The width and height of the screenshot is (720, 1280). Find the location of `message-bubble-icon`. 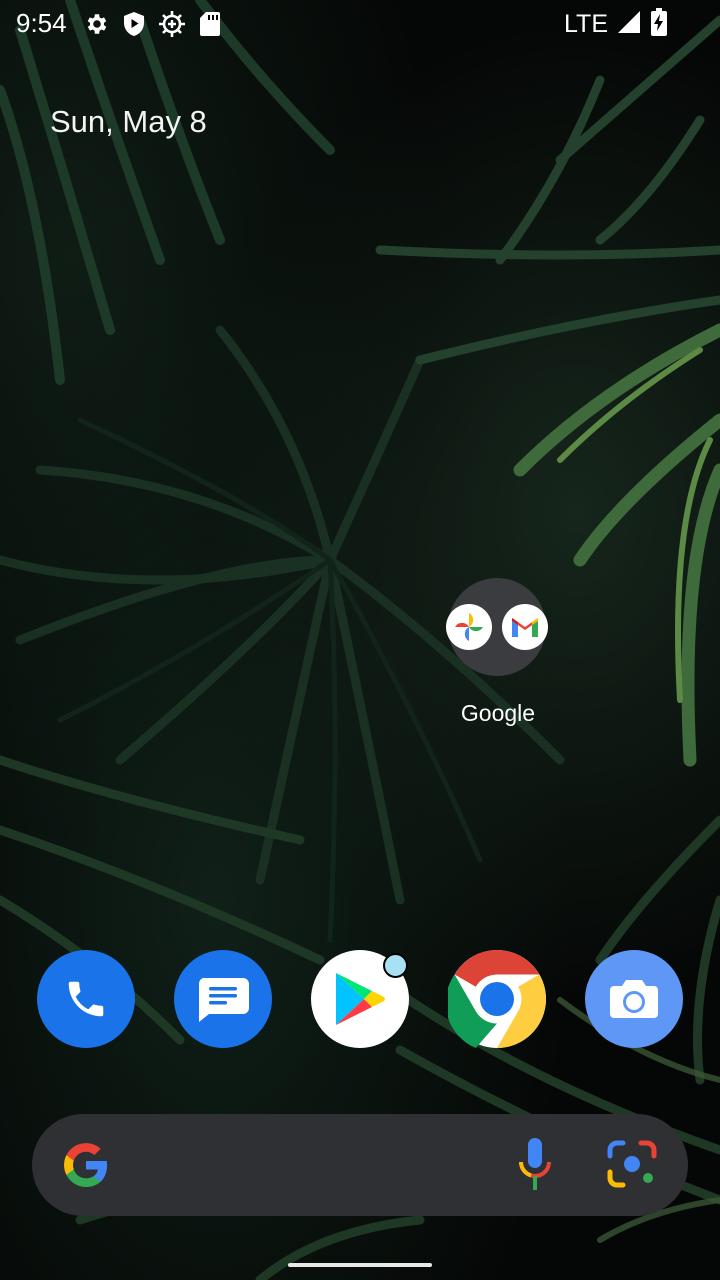

message-bubble-icon is located at coordinates (223, 1000).